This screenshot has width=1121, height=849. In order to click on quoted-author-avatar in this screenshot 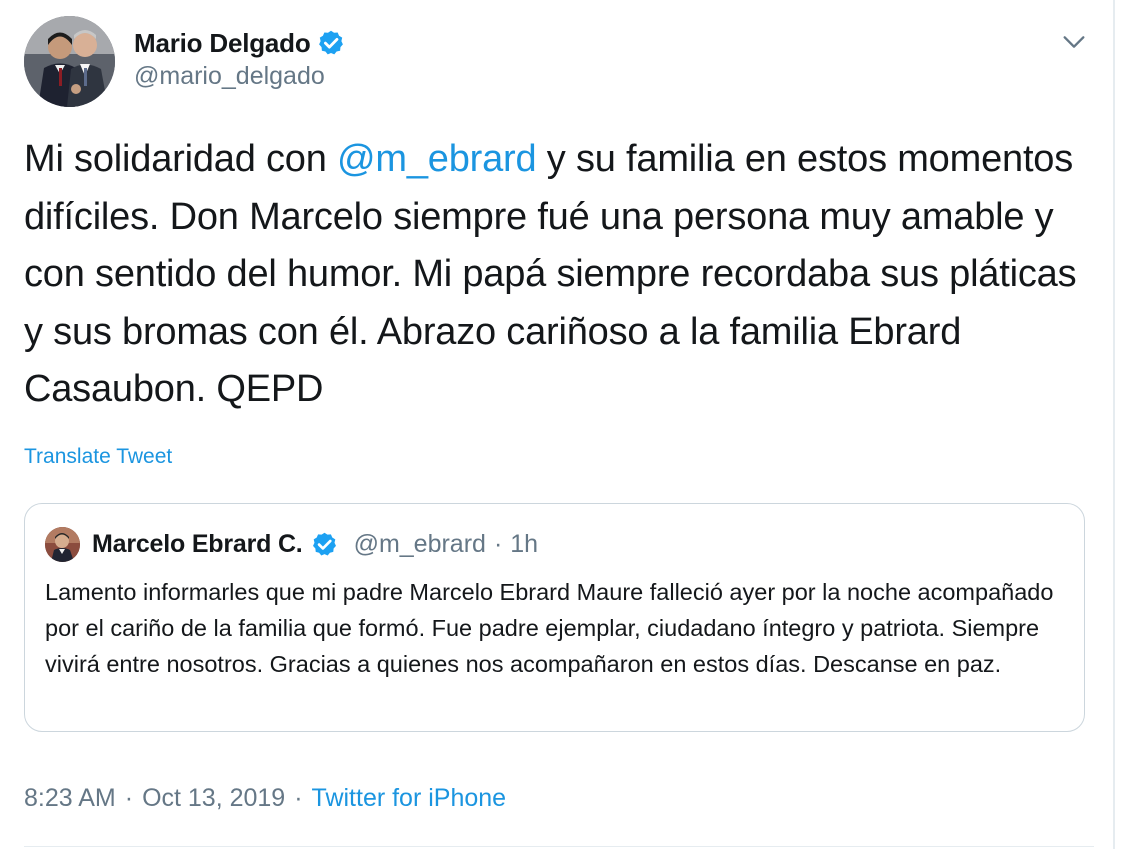, I will do `click(62, 544)`.